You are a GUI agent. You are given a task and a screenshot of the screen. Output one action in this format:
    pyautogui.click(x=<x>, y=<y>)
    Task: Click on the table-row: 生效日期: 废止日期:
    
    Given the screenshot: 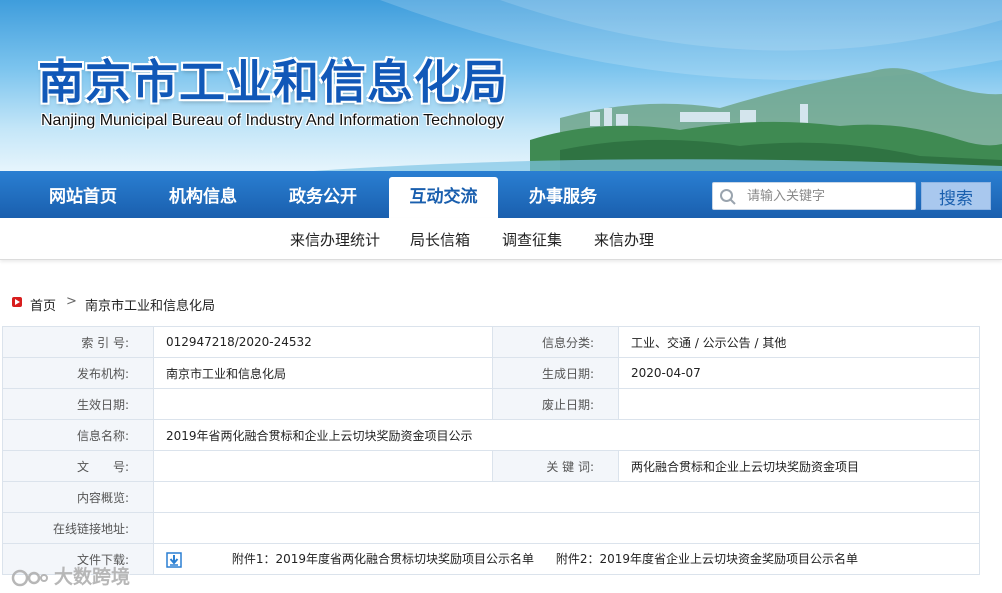 What is the action you would take?
    pyautogui.click(x=491, y=404)
    